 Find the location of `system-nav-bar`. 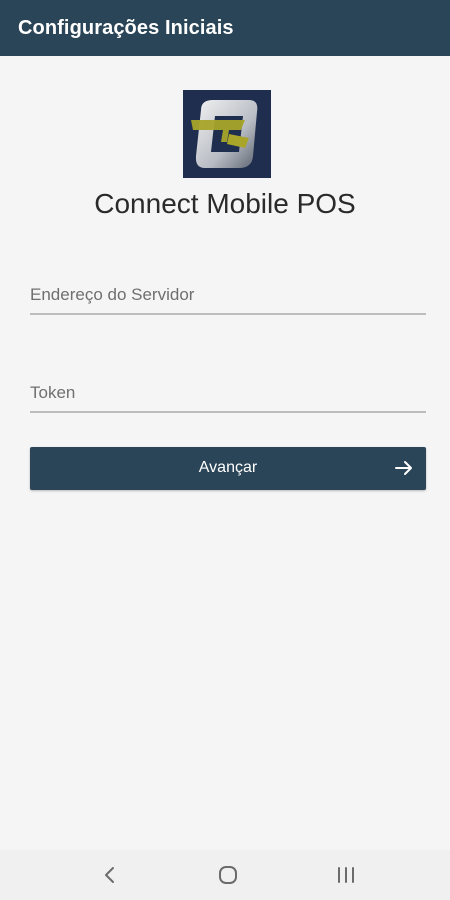

system-nav-bar is located at coordinates (225, 875).